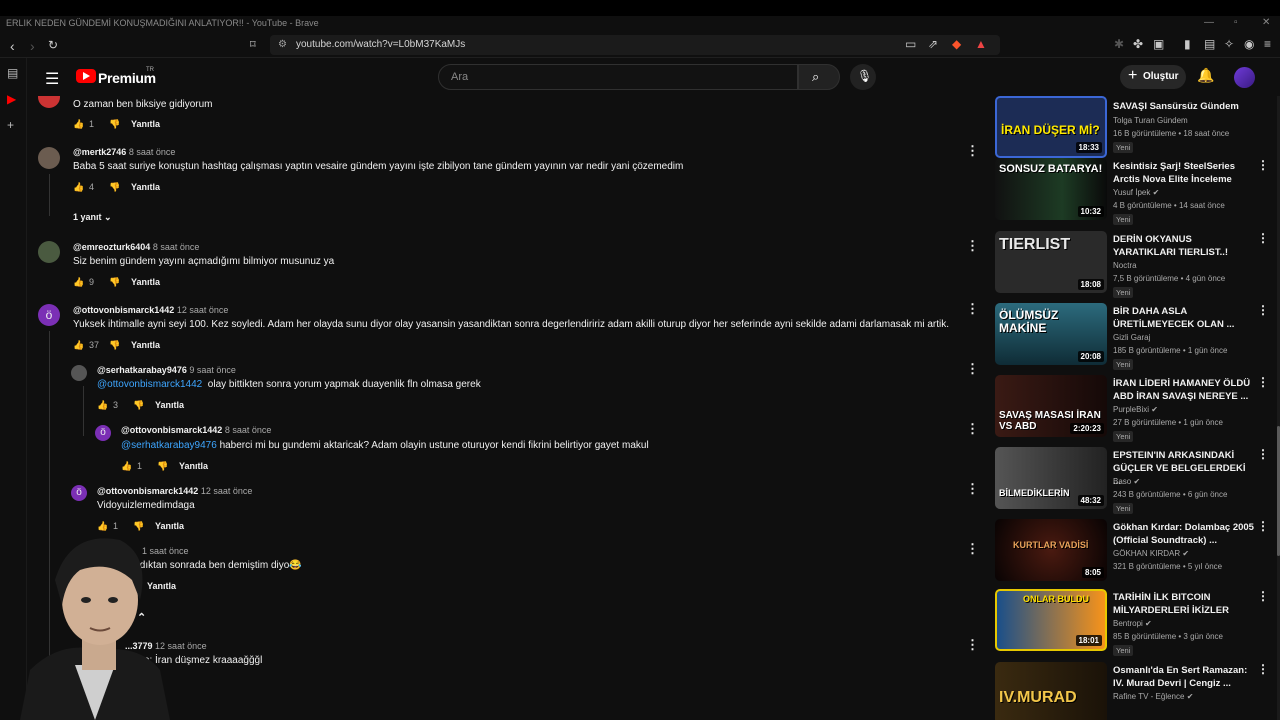  Describe the element at coordinates (635, 45) in the screenshot. I see `url-field: ⚙ youtube.com/watch?v=L0bM37KaMJs` at that location.